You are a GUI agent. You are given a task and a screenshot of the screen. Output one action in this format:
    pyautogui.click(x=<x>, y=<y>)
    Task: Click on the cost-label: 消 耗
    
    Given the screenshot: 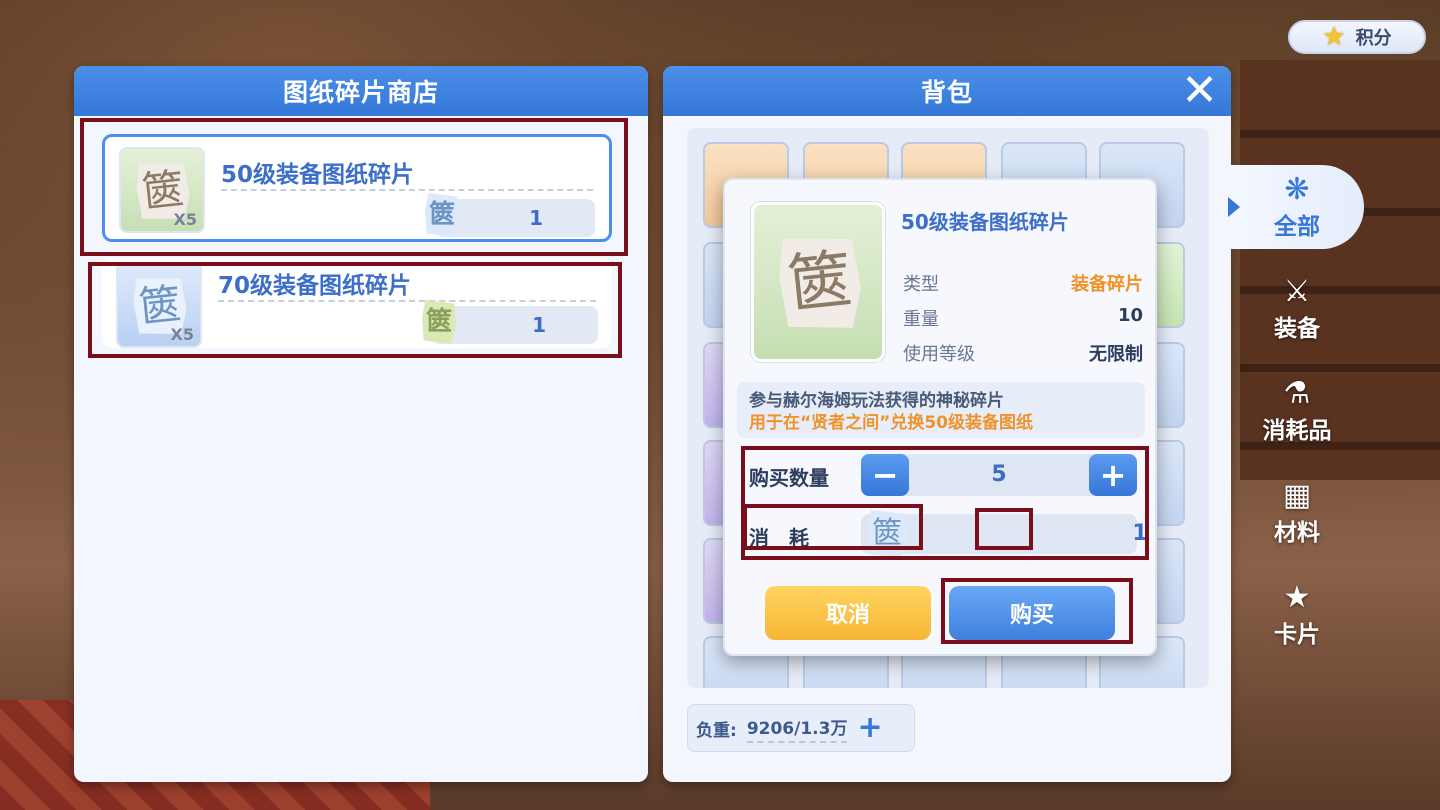 What is the action you would take?
    pyautogui.click(x=779, y=538)
    